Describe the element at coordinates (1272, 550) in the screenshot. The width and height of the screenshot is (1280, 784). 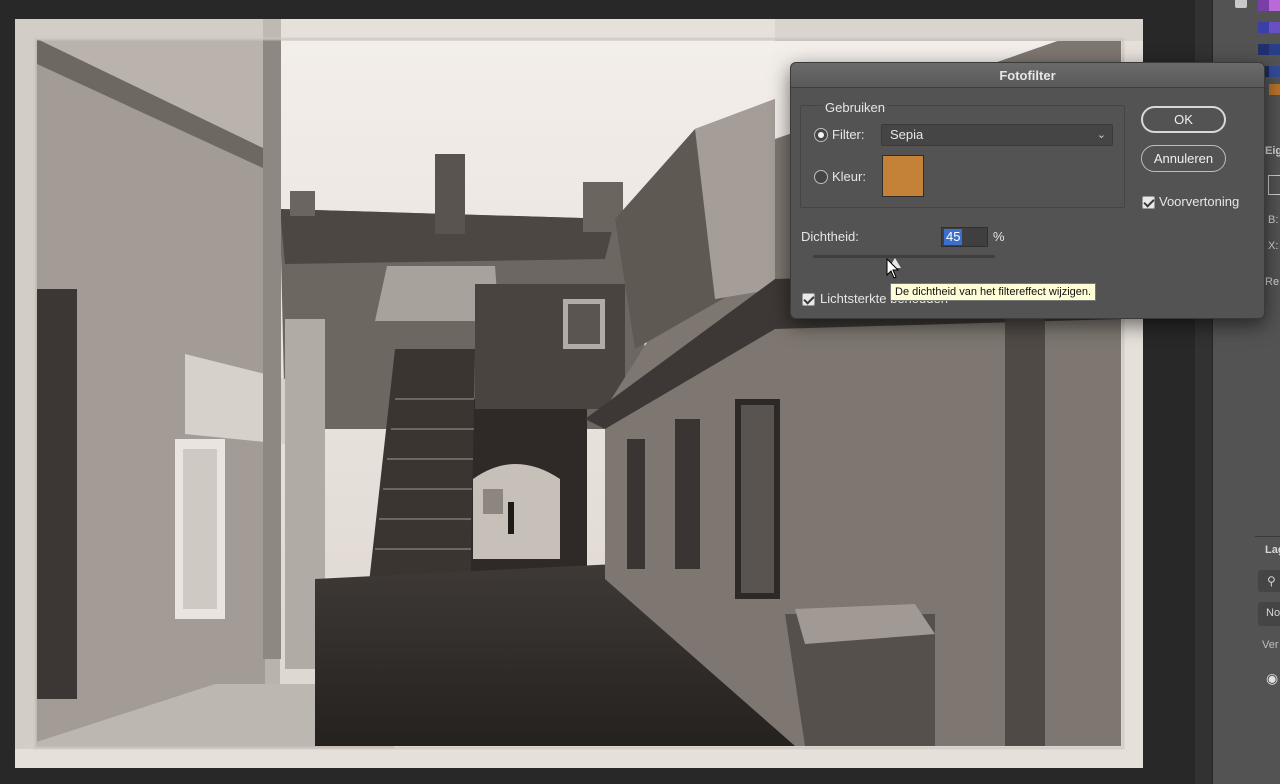
I see `layers-tab: Lag` at that location.